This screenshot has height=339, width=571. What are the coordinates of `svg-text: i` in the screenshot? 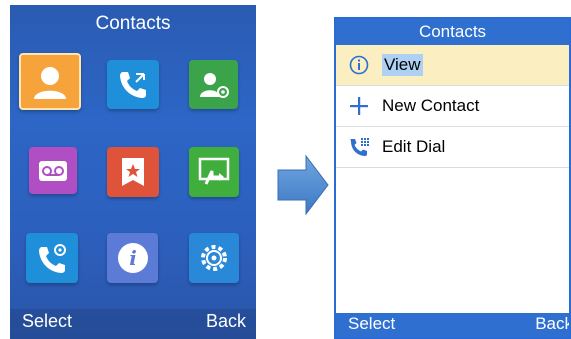 It's located at (133, 258).